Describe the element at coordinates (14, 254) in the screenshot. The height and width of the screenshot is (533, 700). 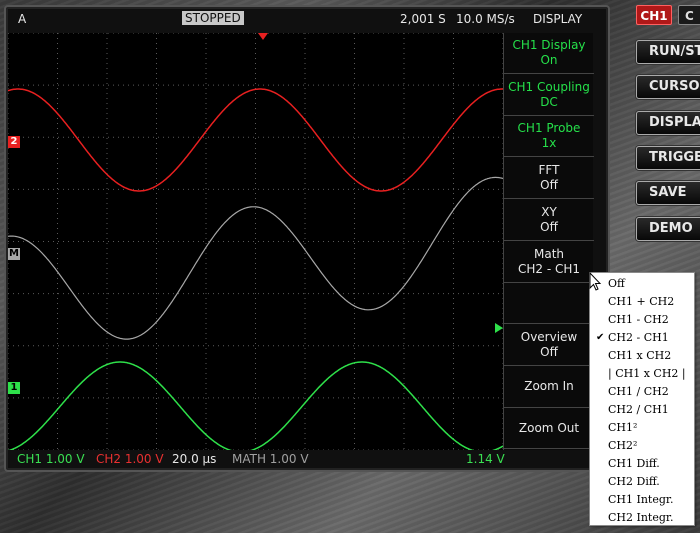
I see `math-ground-marker: M` at that location.